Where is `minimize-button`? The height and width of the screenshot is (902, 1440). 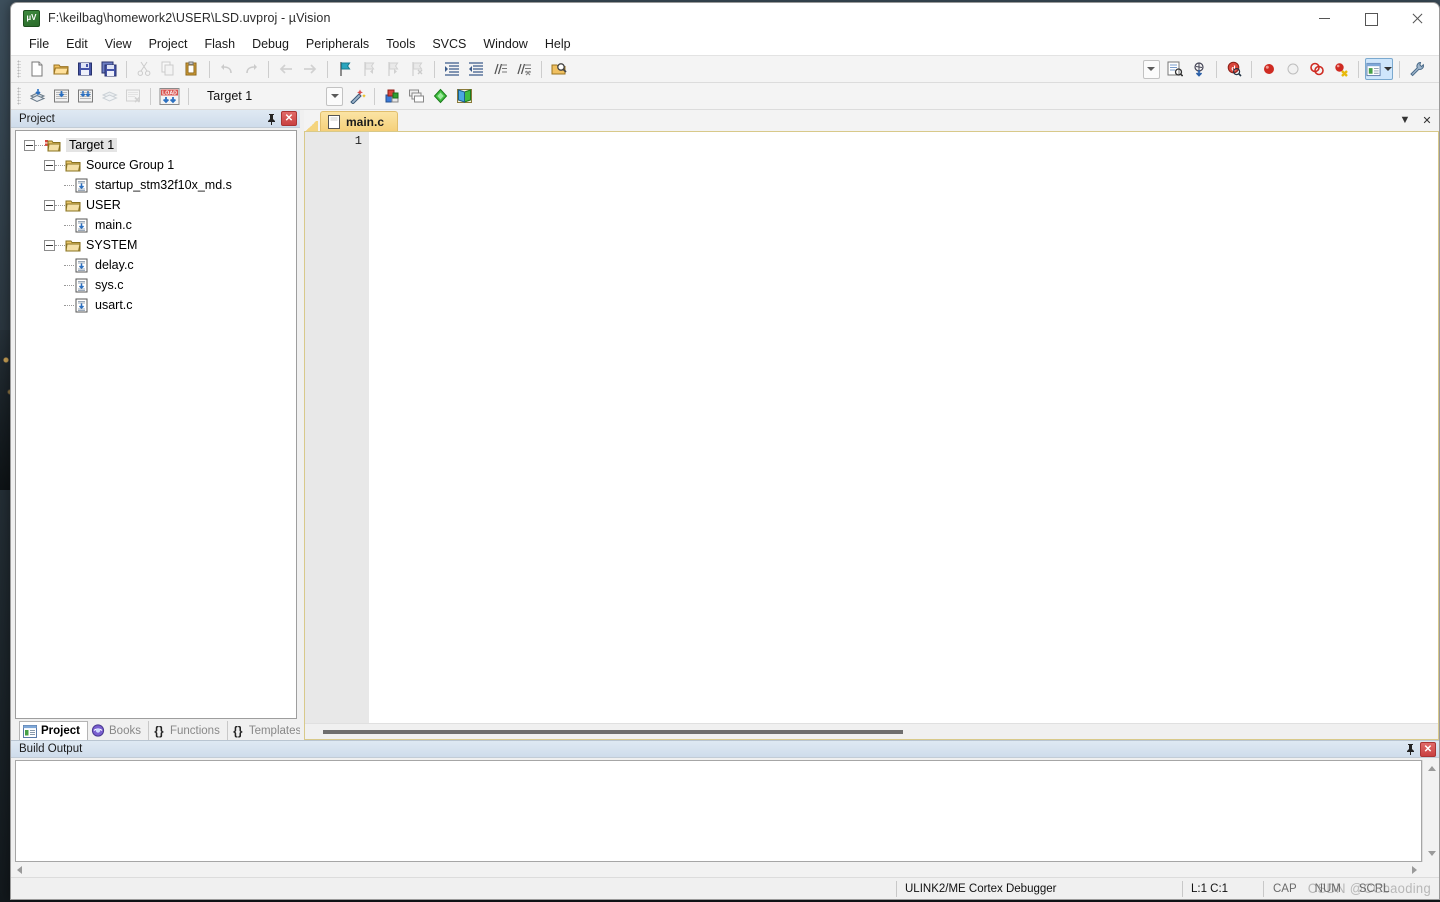 minimize-button is located at coordinates (1324, 18).